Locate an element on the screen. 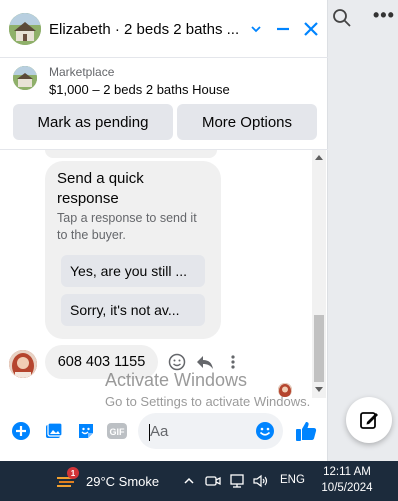 This screenshot has width=398, height=501. clock-date: 10/5/2024 is located at coordinates (347, 488).